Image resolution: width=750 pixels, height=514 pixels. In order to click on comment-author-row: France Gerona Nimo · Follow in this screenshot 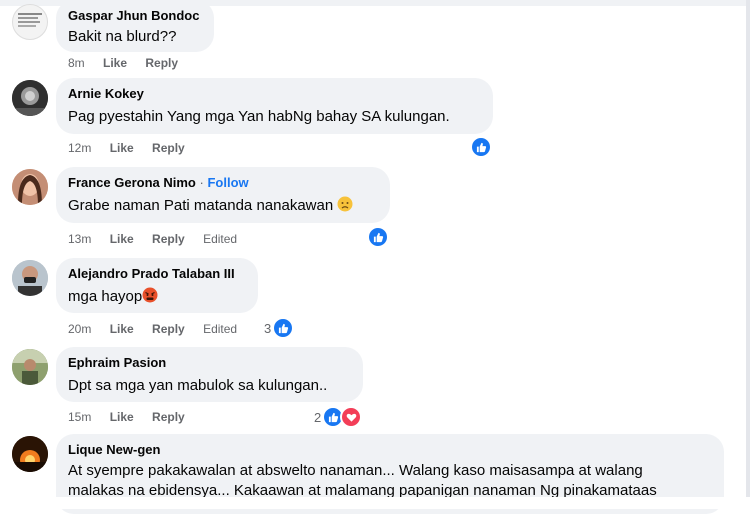, I will do `click(223, 182)`.